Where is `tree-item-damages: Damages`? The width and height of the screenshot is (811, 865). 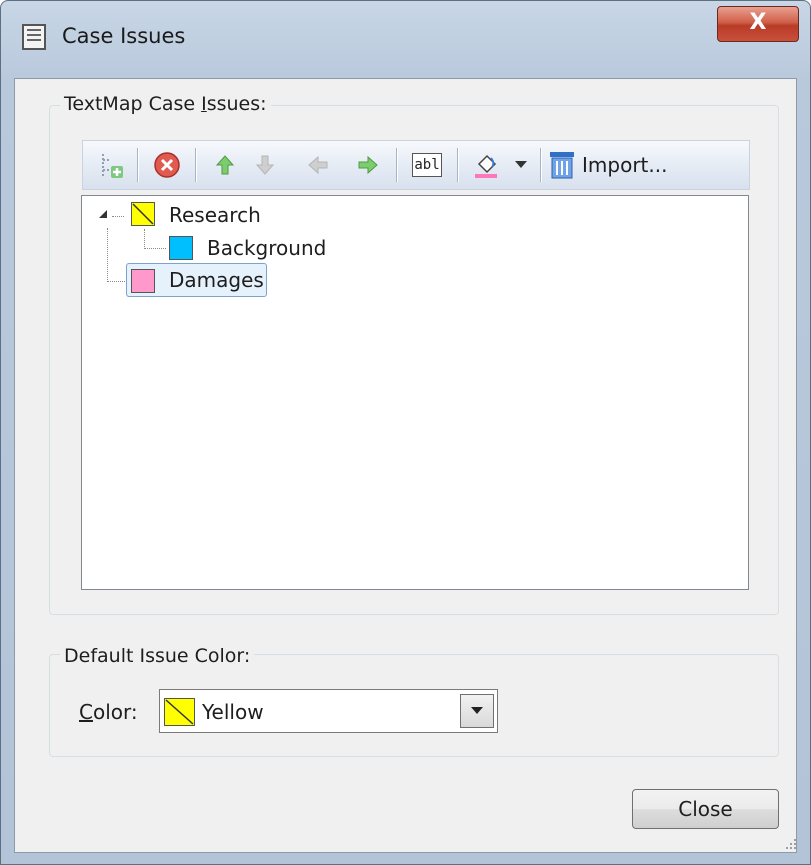
tree-item-damages: Damages is located at coordinates (216, 280).